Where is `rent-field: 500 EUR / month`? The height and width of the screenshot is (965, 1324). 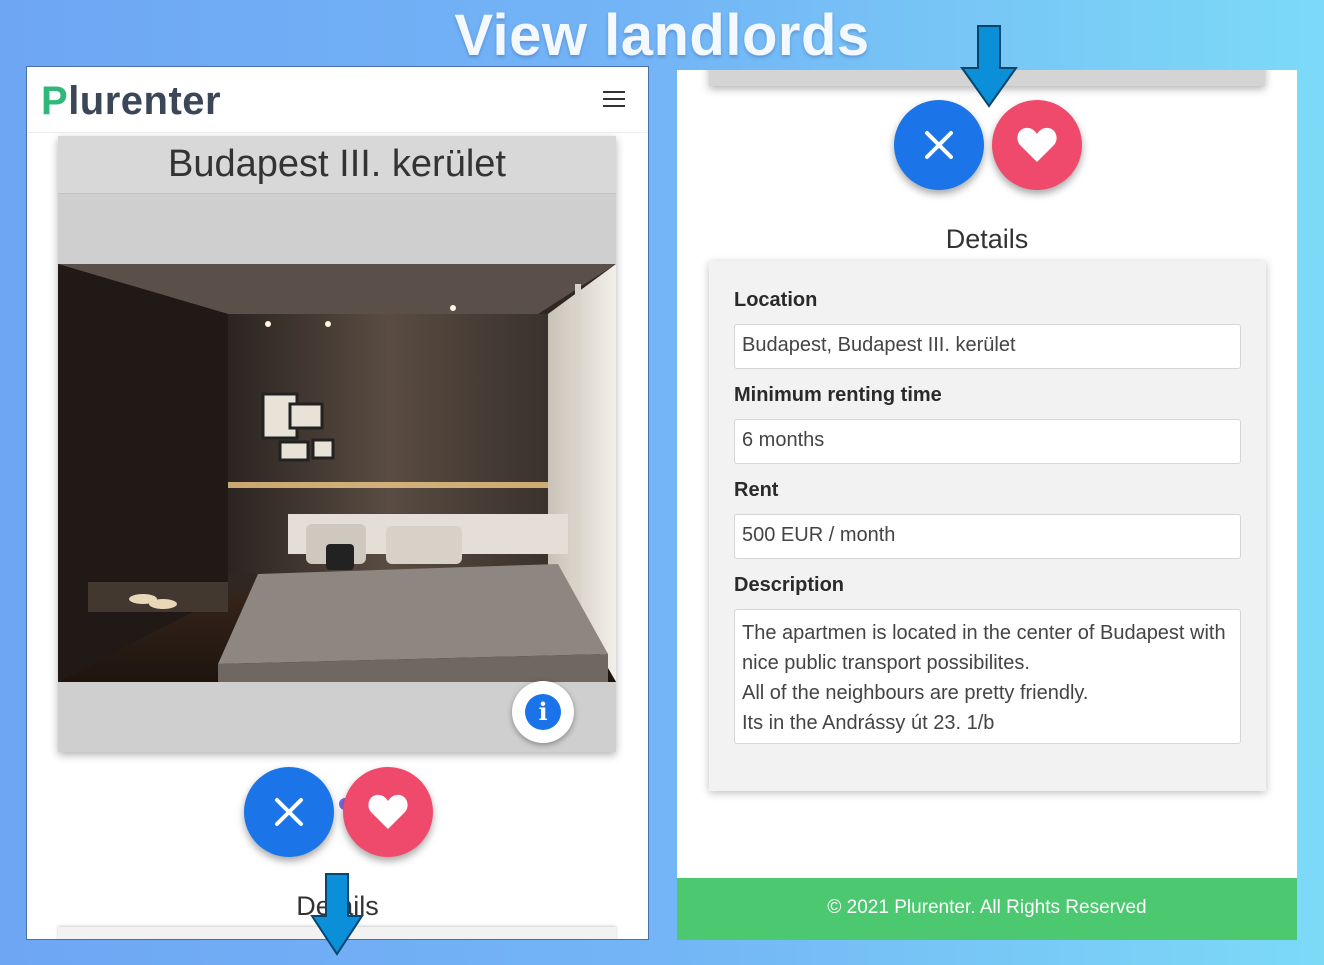
rent-field: 500 EUR / month is located at coordinates (987, 536).